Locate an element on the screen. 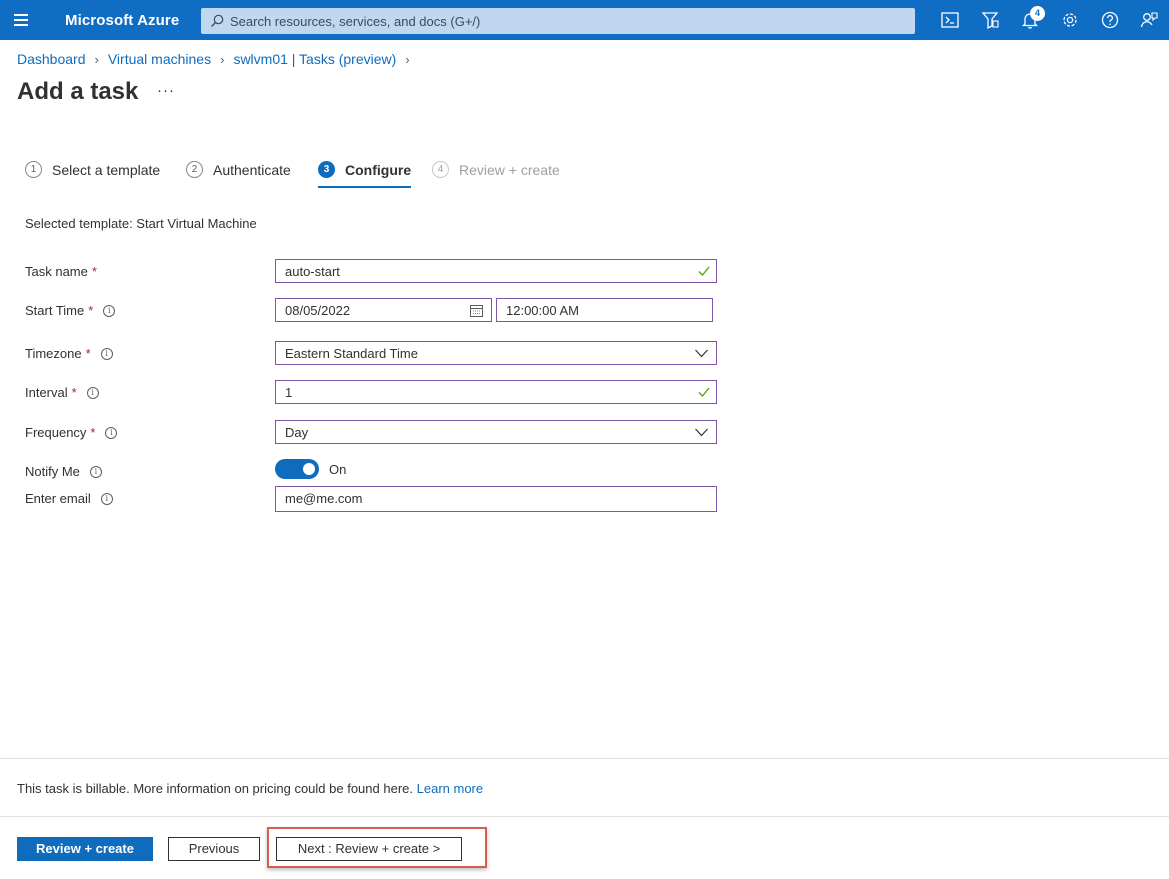 This screenshot has width=1169, height=879. notification-count-badge: 4 is located at coordinates (1037, 13).